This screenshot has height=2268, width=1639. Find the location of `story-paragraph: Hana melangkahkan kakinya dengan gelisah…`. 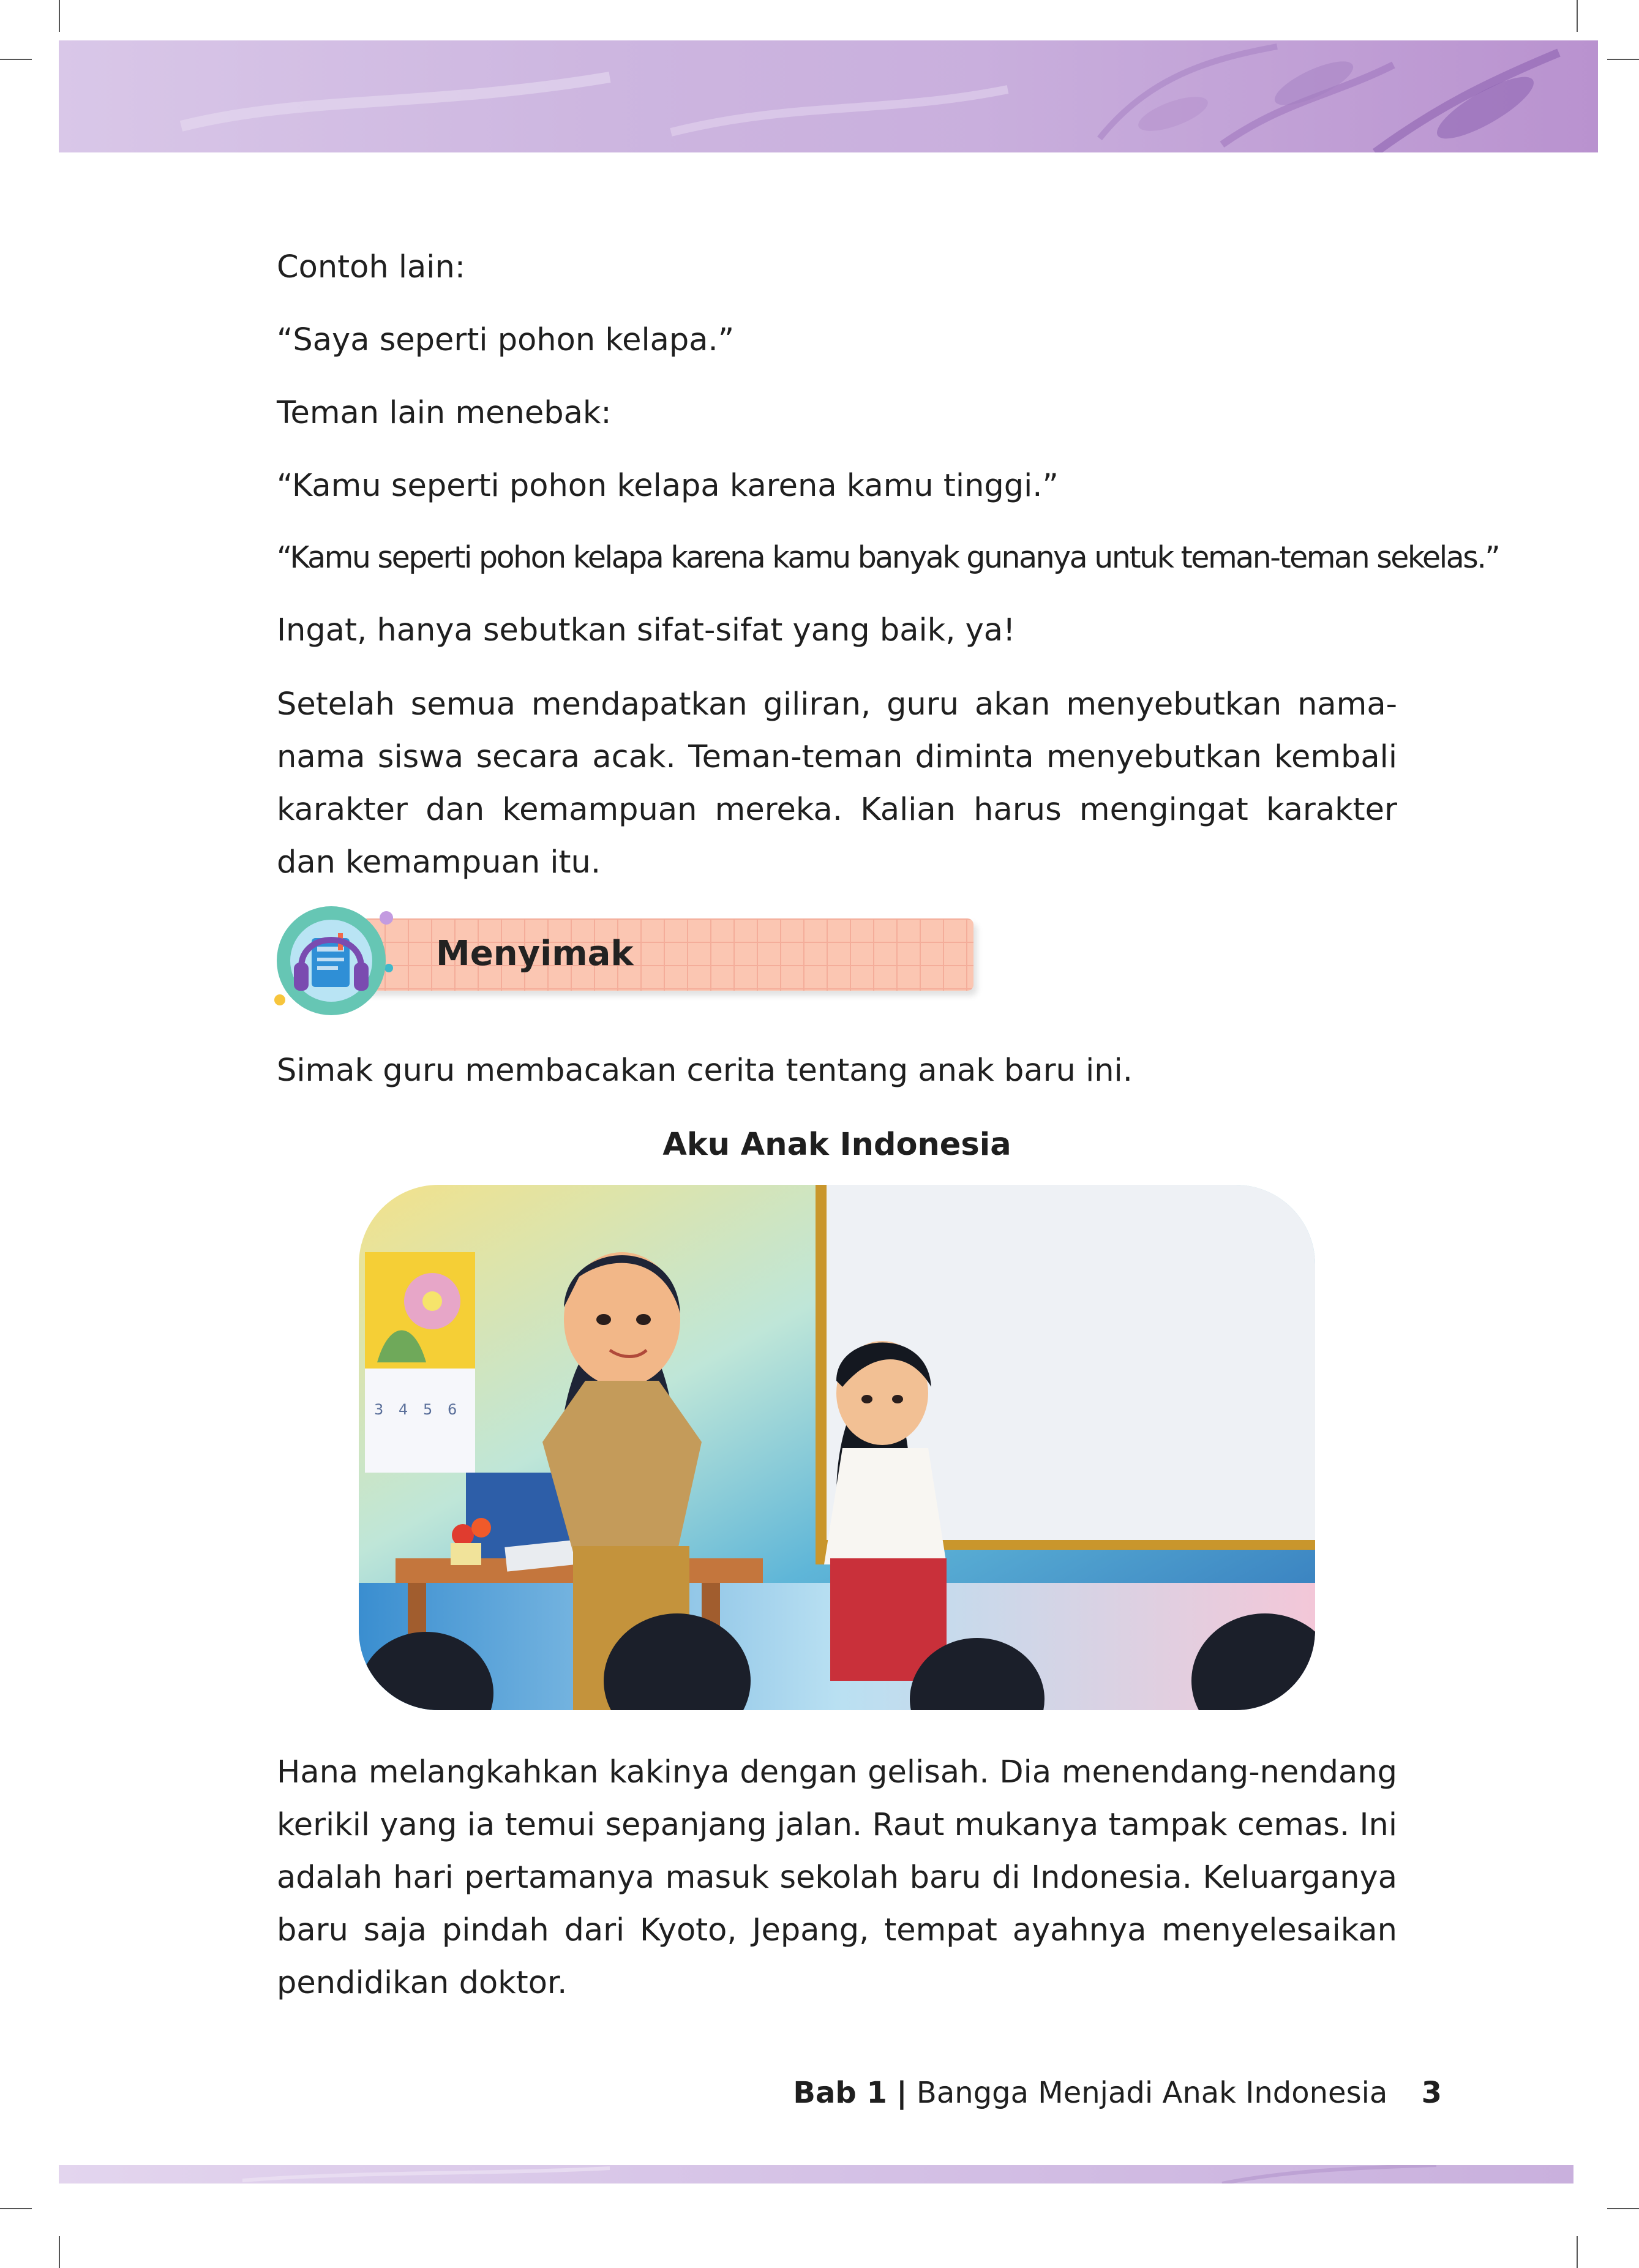

story-paragraph: Hana melangkahkan kakinya dengan gelisah… is located at coordinates (837, 1877).